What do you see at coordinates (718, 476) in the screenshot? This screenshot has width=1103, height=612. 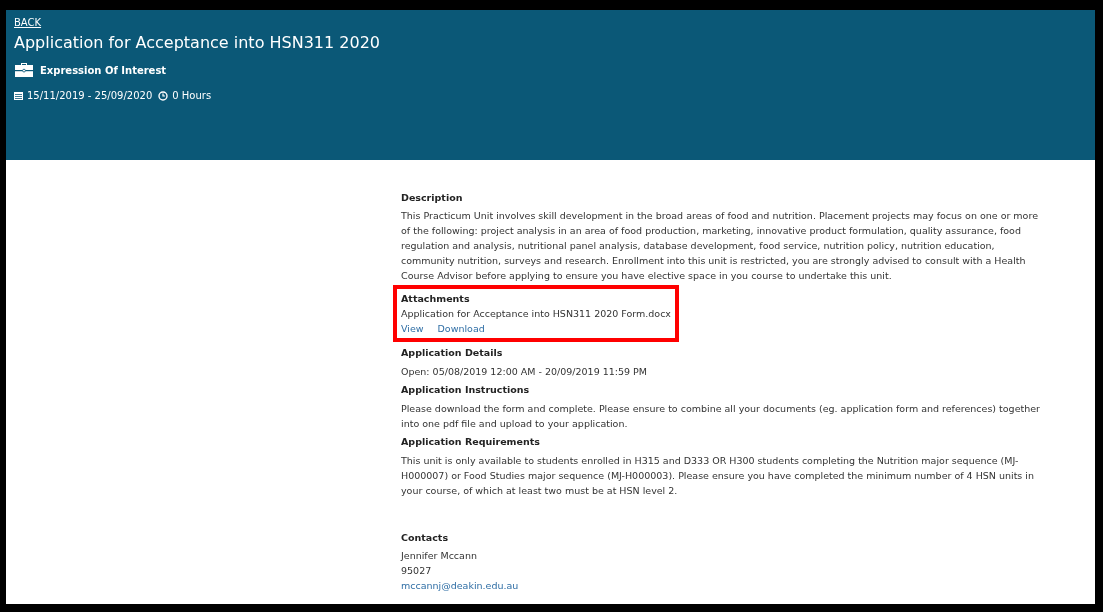 I see `section-text: This unit is only available to students enrolled in H315 and D333 OR H300 students completing the Nutrition major sequence (MJ-H000007) or Food Studies major sequence (MJ-H000003). Please ensure you have completed the minimum number of 4 HSN units in your course, of which at least two must be at HSN level 2.` at bounding box center [718, 476].